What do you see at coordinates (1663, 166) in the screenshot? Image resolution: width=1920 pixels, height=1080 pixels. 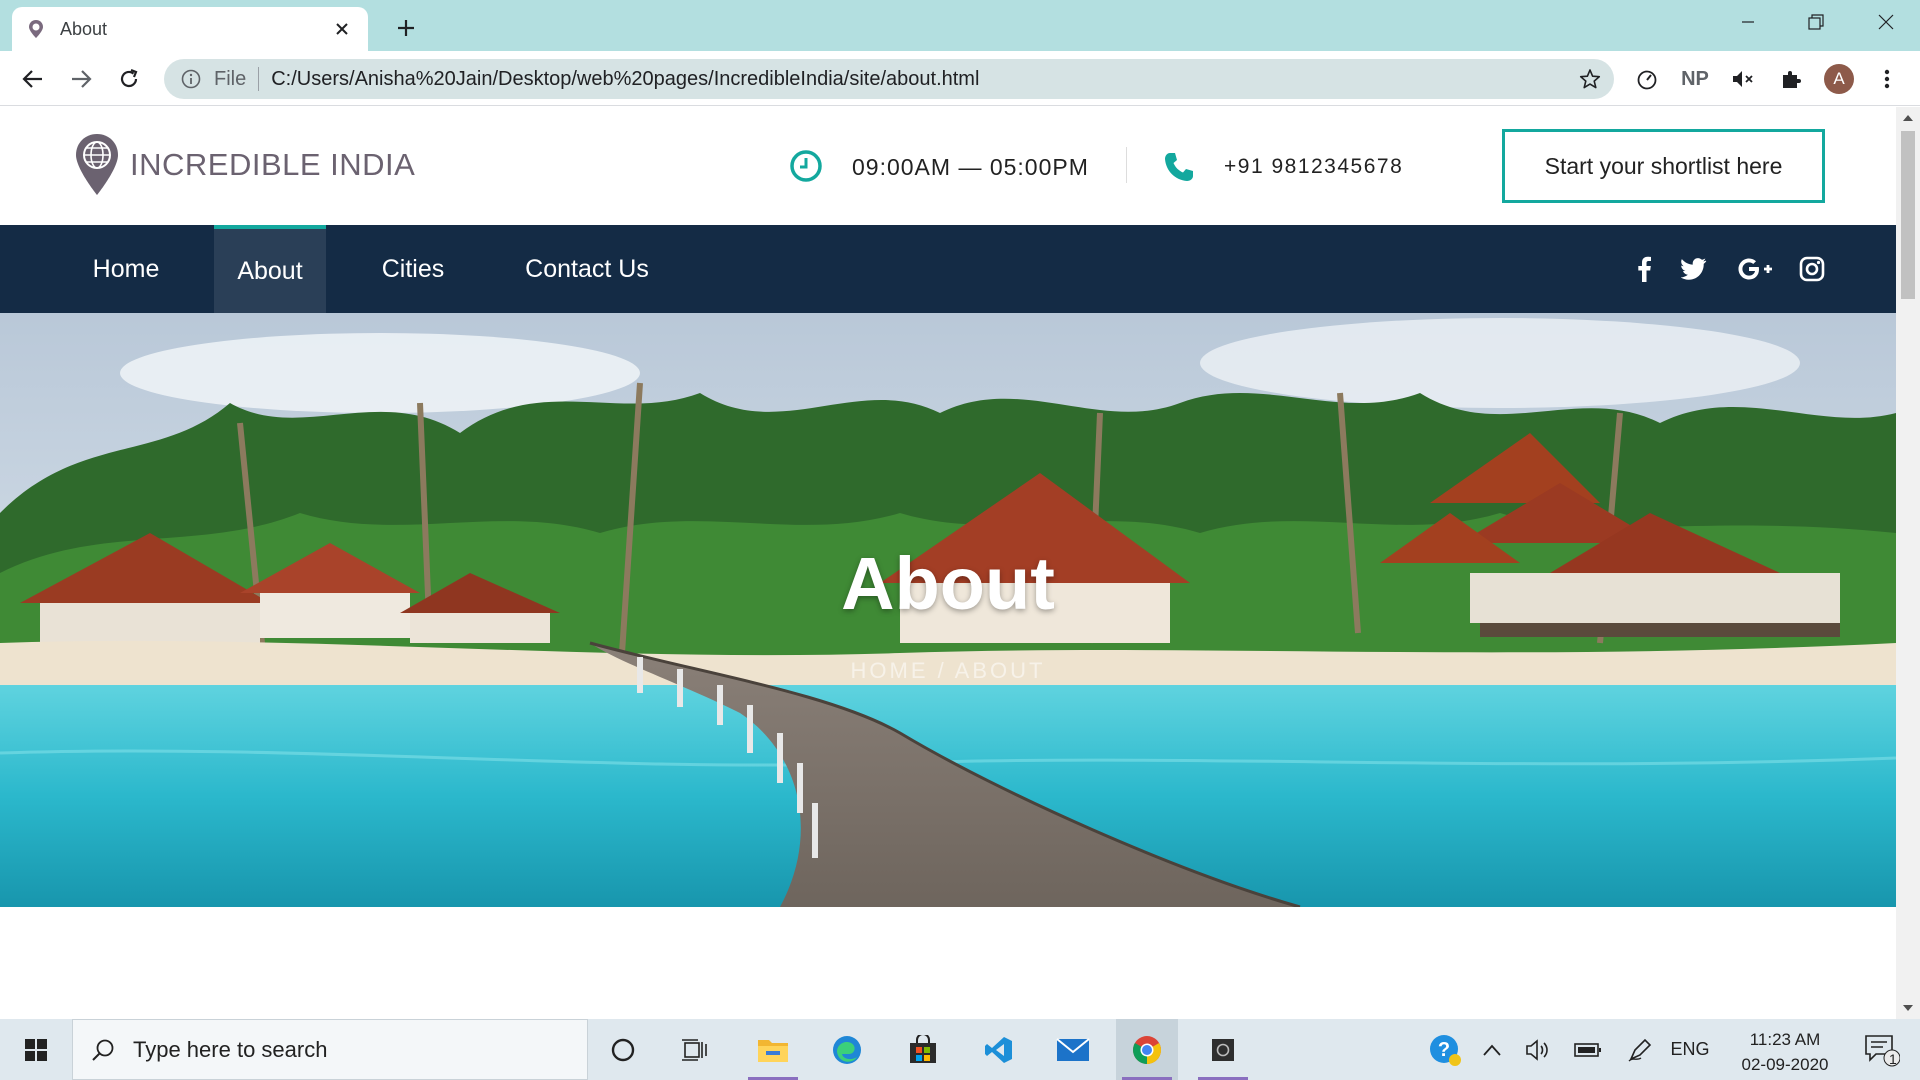 I see `start-shortlist-button: Start your shortlist here` at bounding box center [1663, 166].